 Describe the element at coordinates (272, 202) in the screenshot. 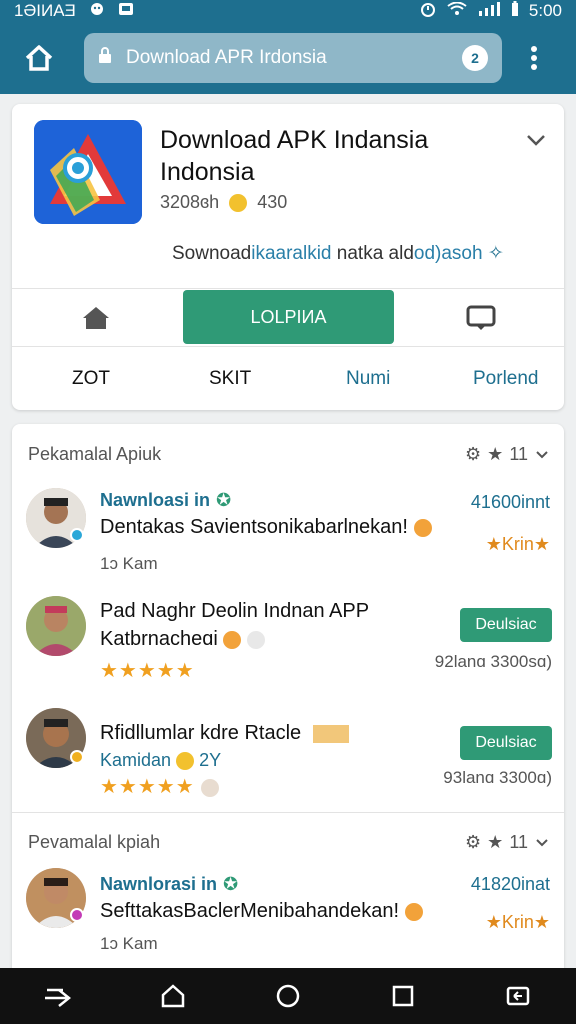

I see `app-rating: 430` at that location.